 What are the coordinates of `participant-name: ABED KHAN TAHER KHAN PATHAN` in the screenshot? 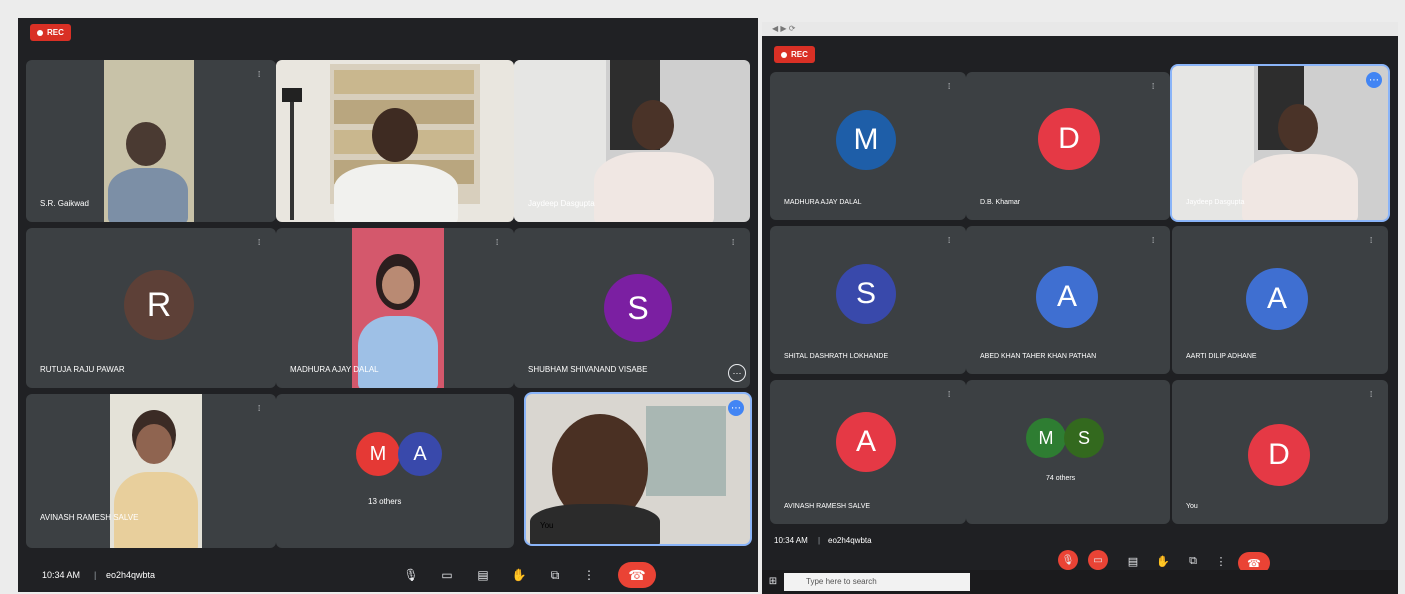 It's located at (1038, 356).